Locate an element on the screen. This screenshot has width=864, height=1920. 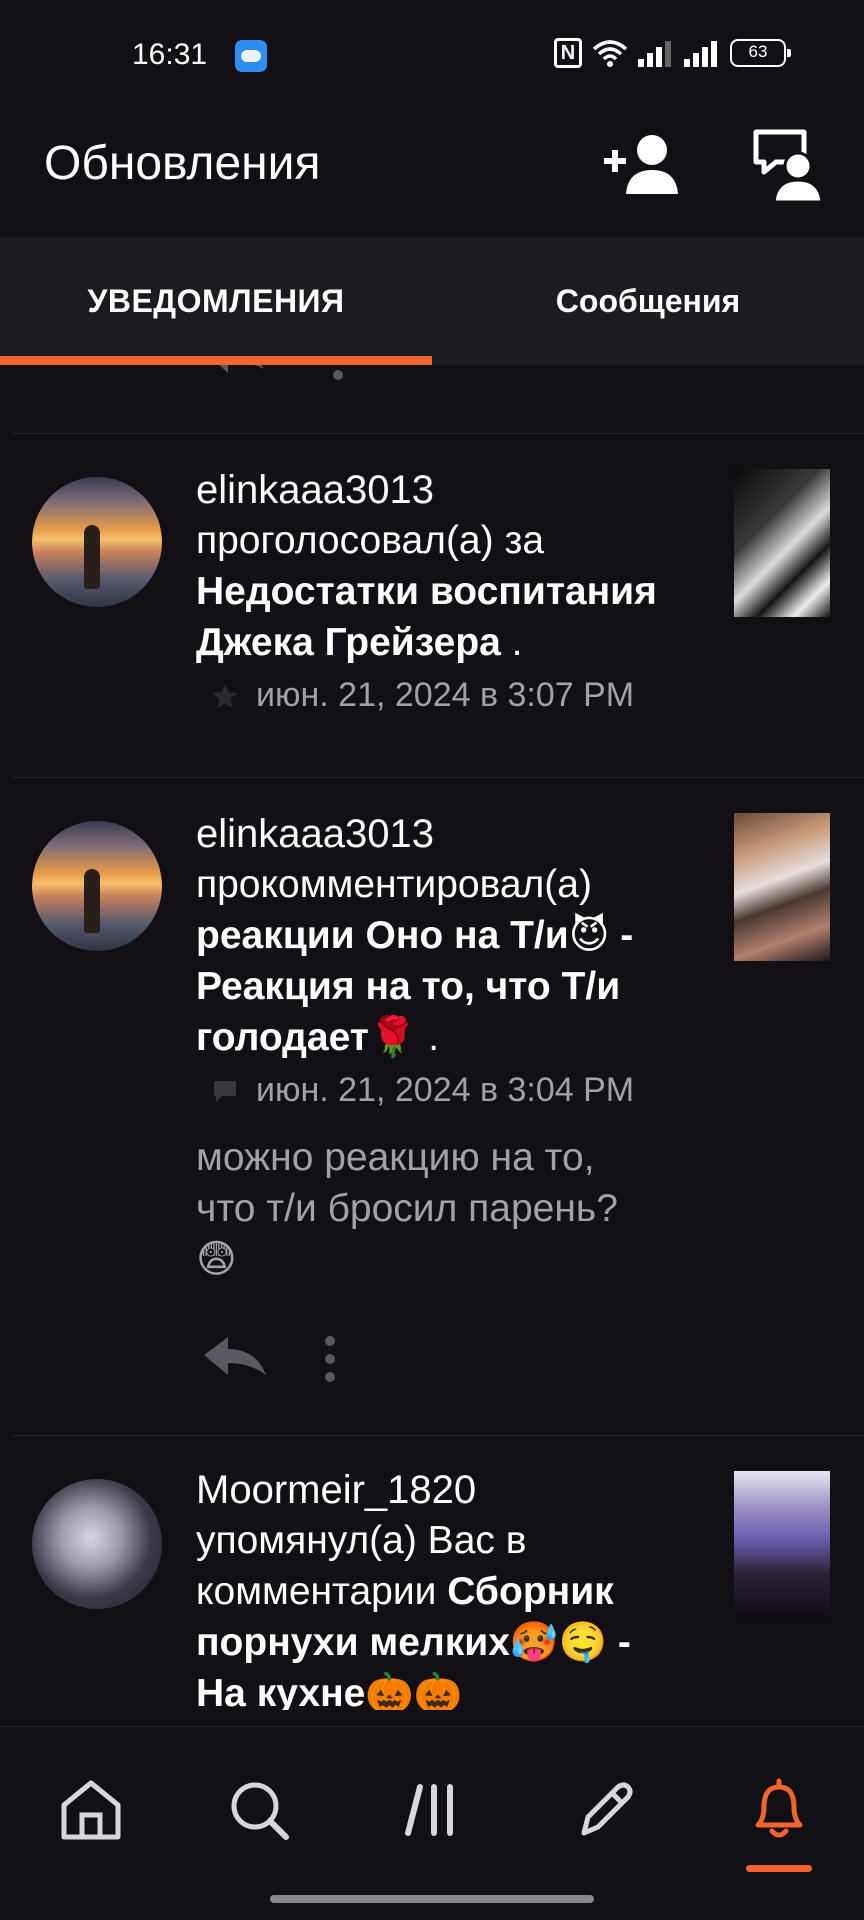
comment-line: что т/и бросил парень? is located at coordinates (407, 1208).